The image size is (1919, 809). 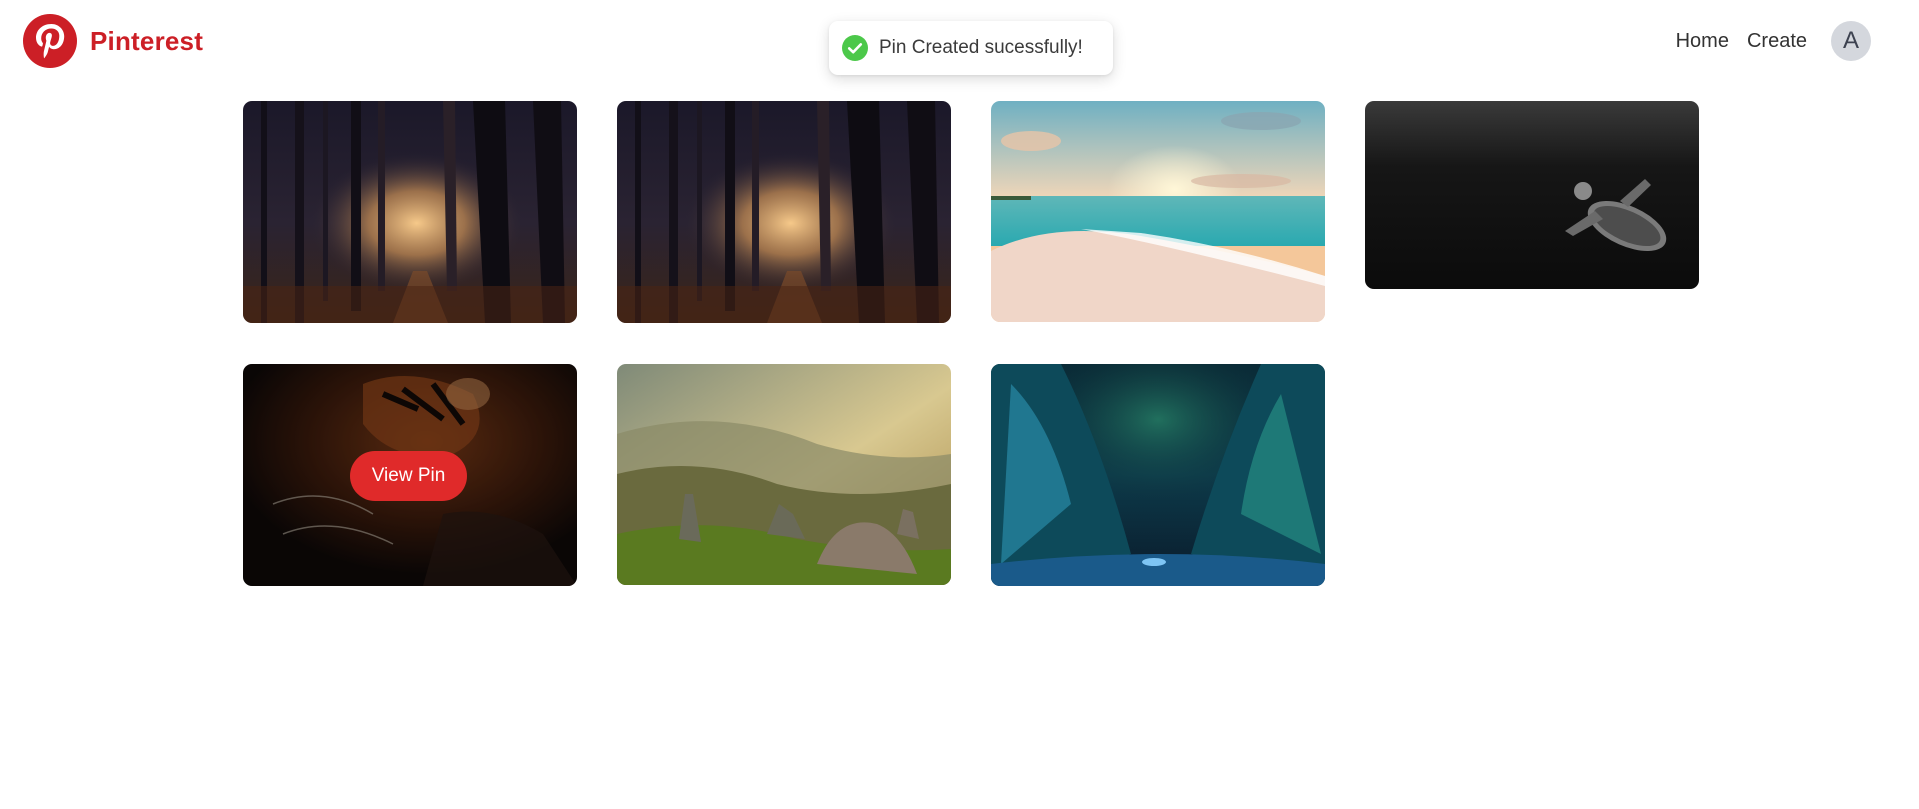 I want to click on pin-image-turtle, so click(x=1532, y=195).